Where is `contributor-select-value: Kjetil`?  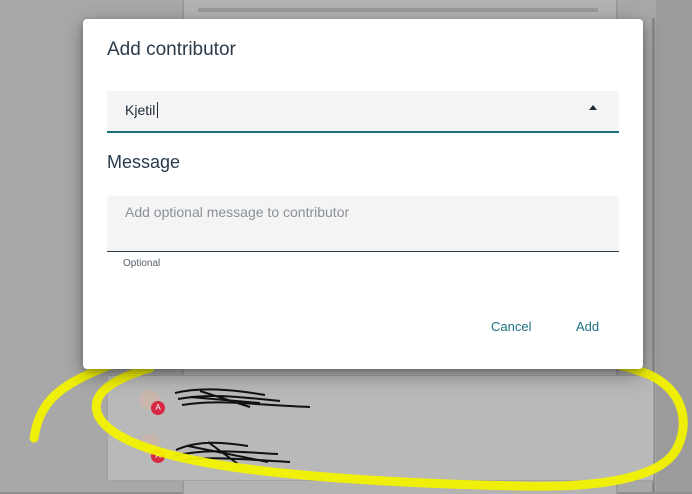 contributor-select-value: Kjetil is located at coordinates (142, 110).